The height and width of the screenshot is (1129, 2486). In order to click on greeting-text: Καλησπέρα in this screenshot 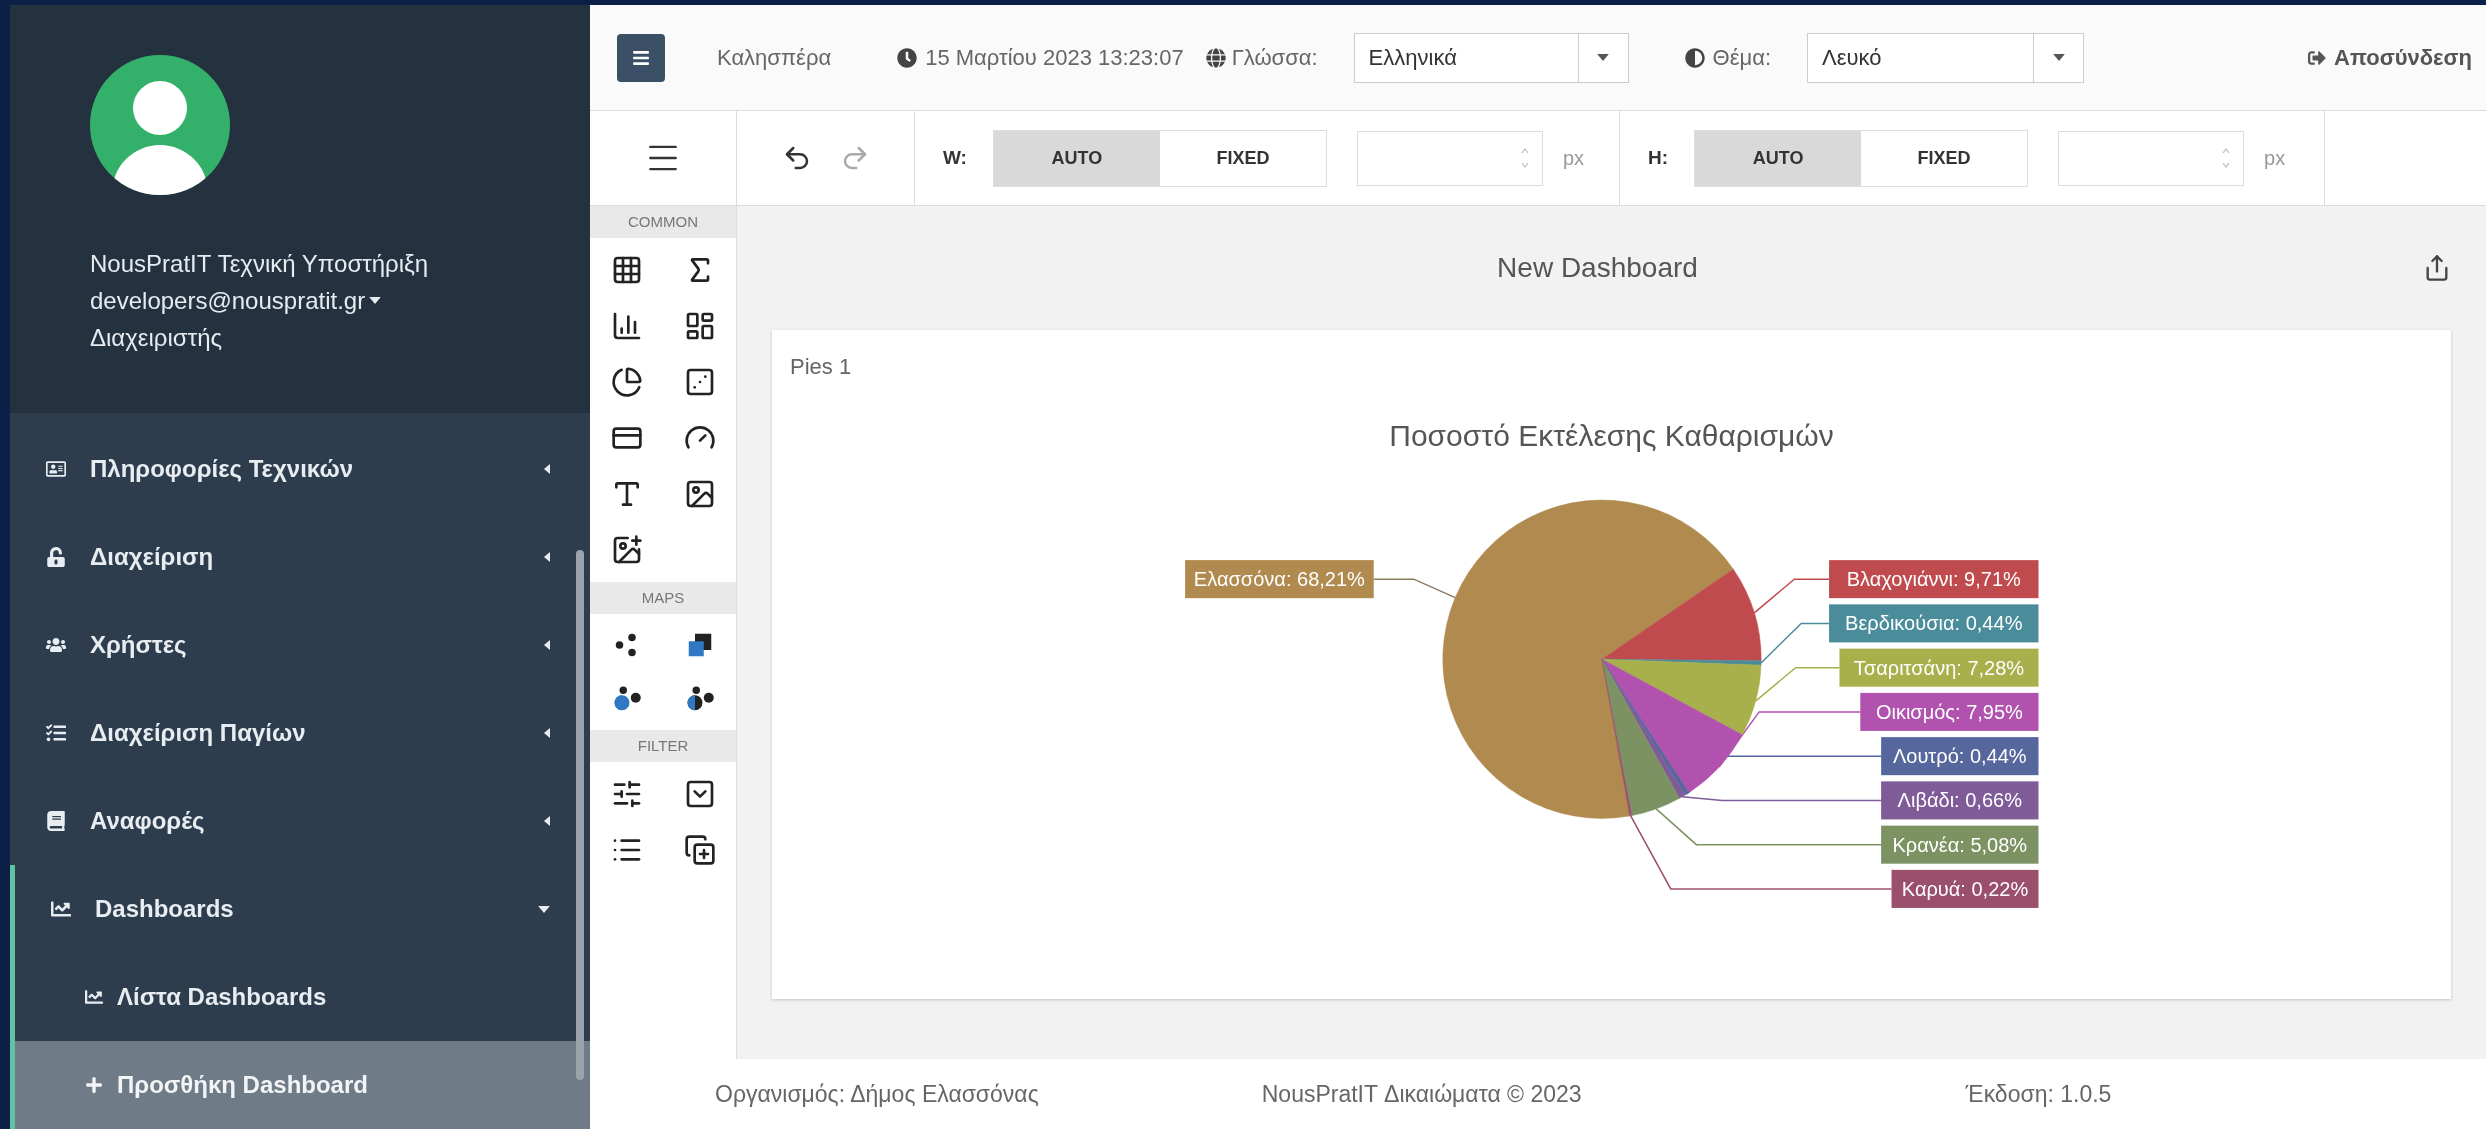, I will do `click(774, 58)`.